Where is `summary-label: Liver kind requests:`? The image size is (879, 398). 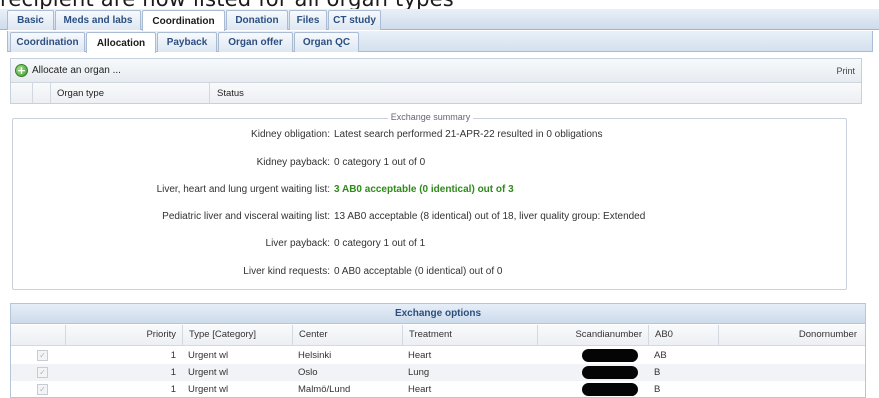 summary-label: Liver kind requests: is located at coordinates (286, 271).